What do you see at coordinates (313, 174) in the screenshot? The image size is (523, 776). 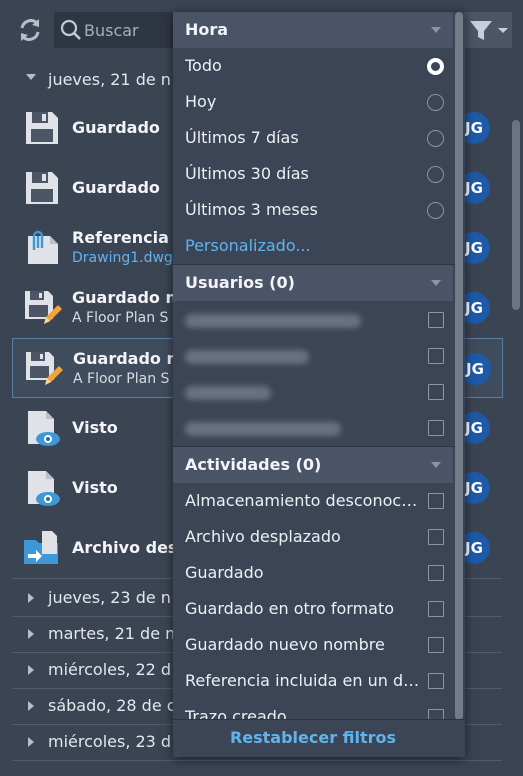 I see `time-option-30-days: Últimos 30 días` at bounding box center [313, 174].